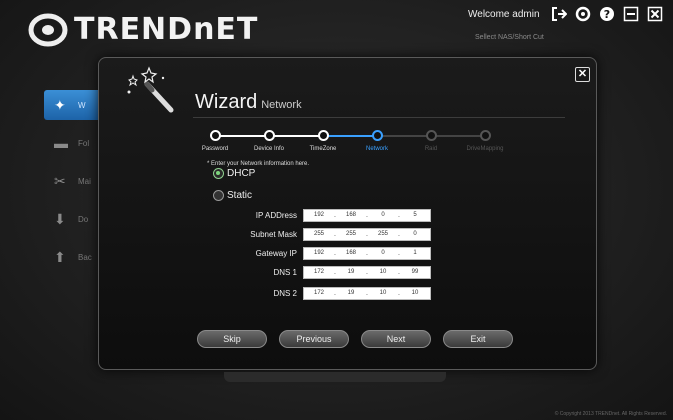 The width and height of the screenshot is (673, 420). What do you see at coordinates (285, 293) in the screenshot?
I see `dns2-label: DNS 2` at bounding box center [285, 293].